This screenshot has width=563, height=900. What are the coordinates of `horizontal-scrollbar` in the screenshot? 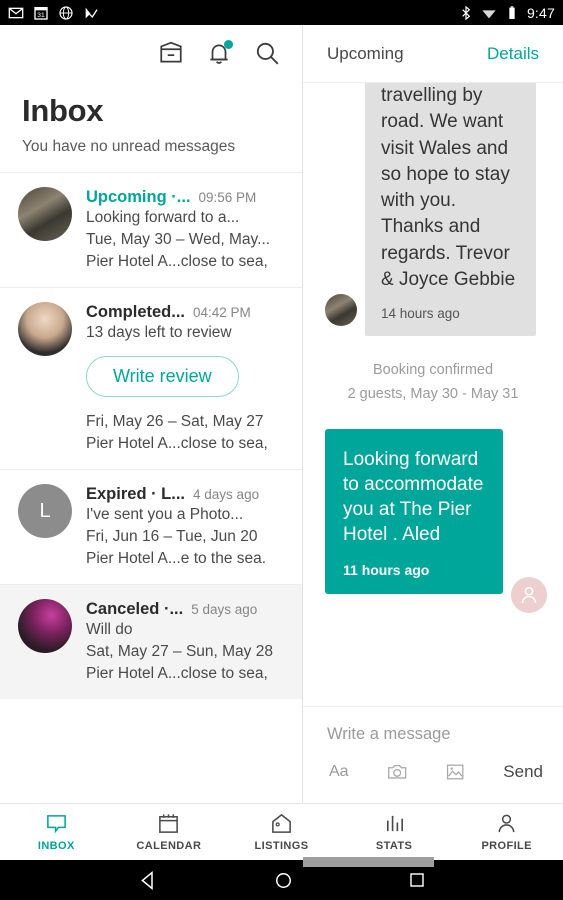 It's located at (368, 862).